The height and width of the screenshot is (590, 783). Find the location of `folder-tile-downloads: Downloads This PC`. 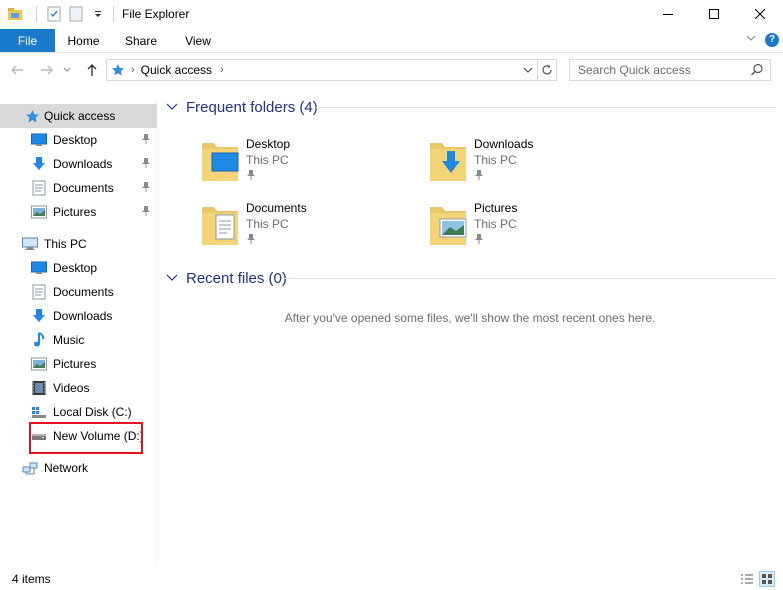

folder-tile-downloads: Downloads This PC is located at coordinates (528, 163).